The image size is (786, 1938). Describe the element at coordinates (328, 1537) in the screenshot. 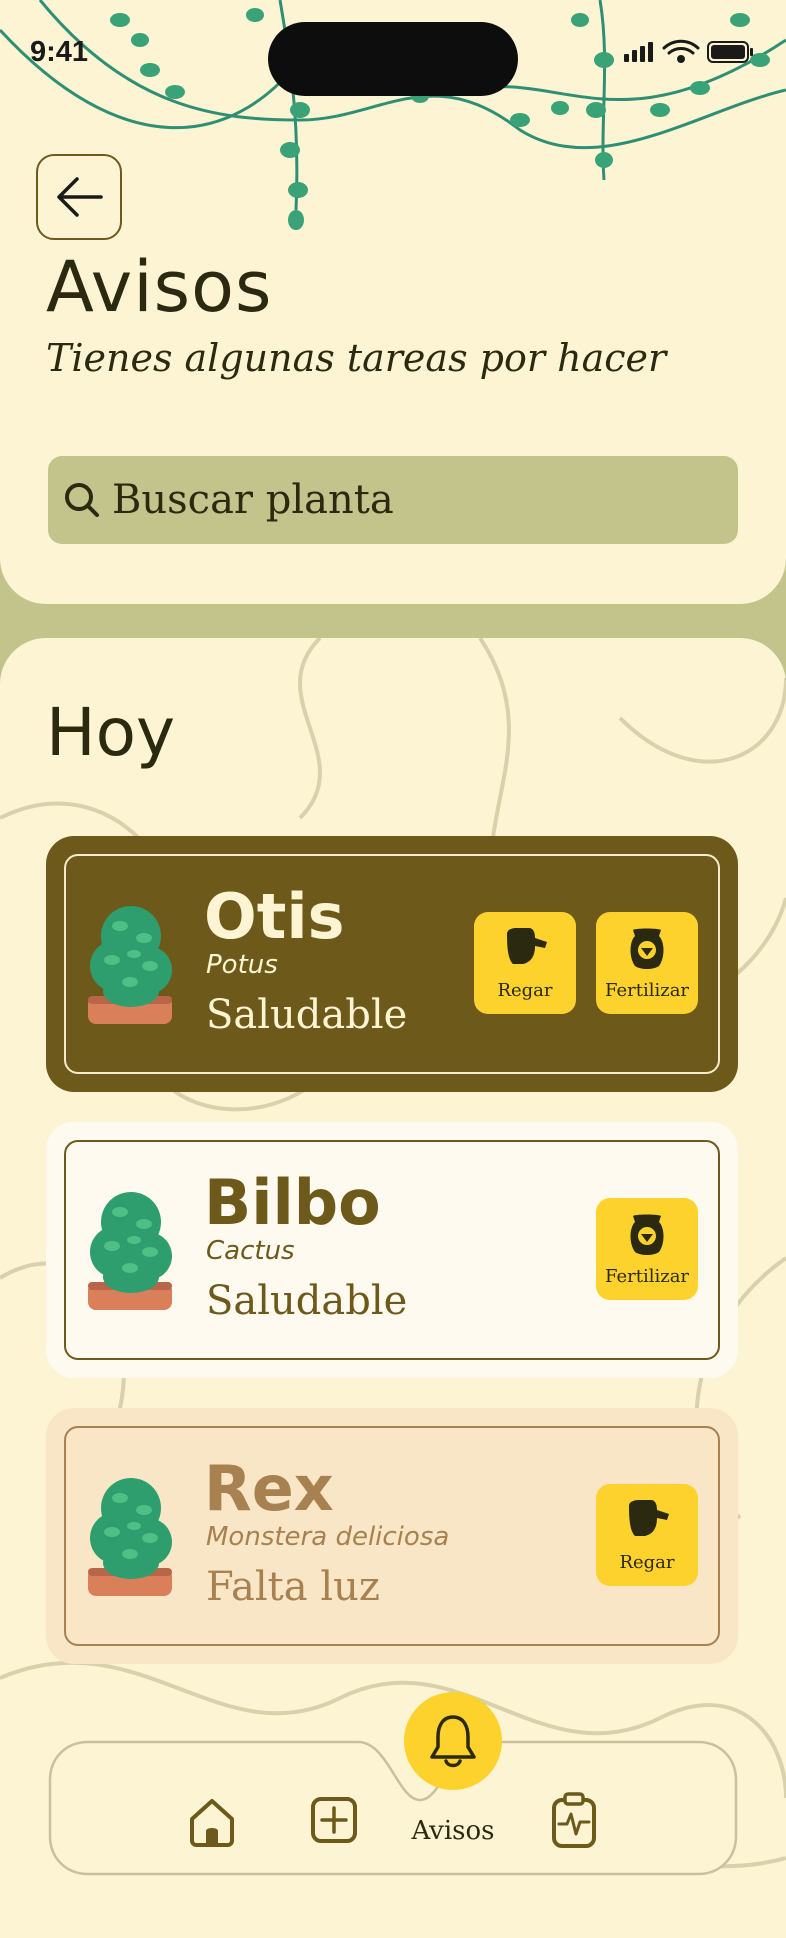

I see `plant-species: Monstera deliciosa` at that location.